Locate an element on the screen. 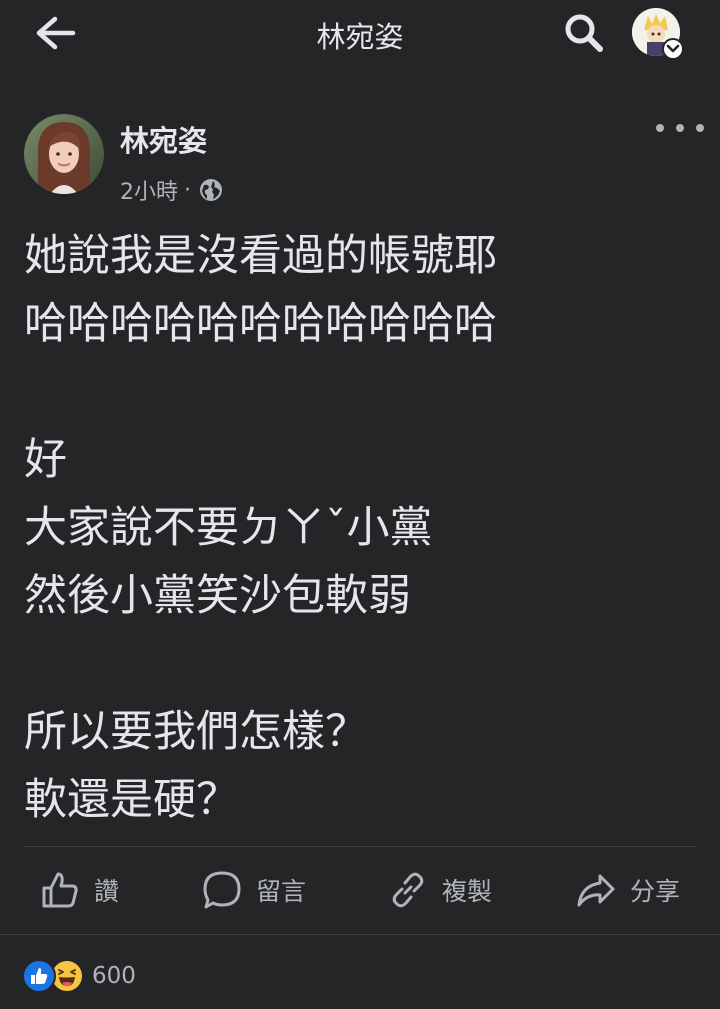 This screenshot has width=720, height=1009. like-button: 讚 is located at coordinates (79, 890).